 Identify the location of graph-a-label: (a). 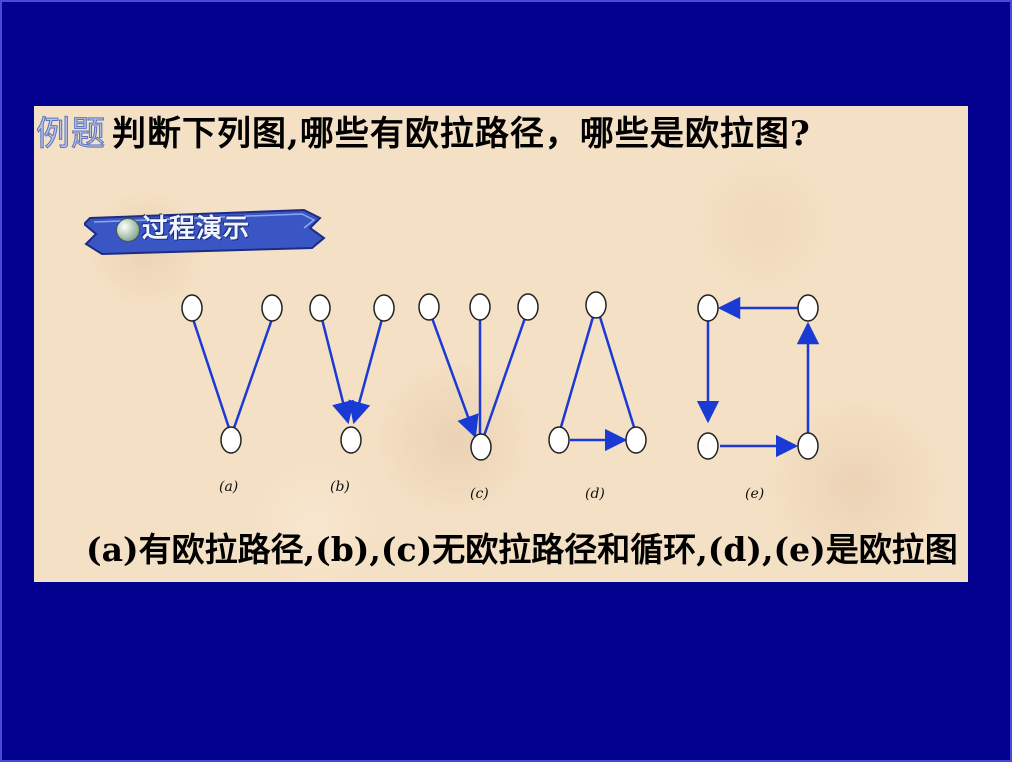
(228, 487).